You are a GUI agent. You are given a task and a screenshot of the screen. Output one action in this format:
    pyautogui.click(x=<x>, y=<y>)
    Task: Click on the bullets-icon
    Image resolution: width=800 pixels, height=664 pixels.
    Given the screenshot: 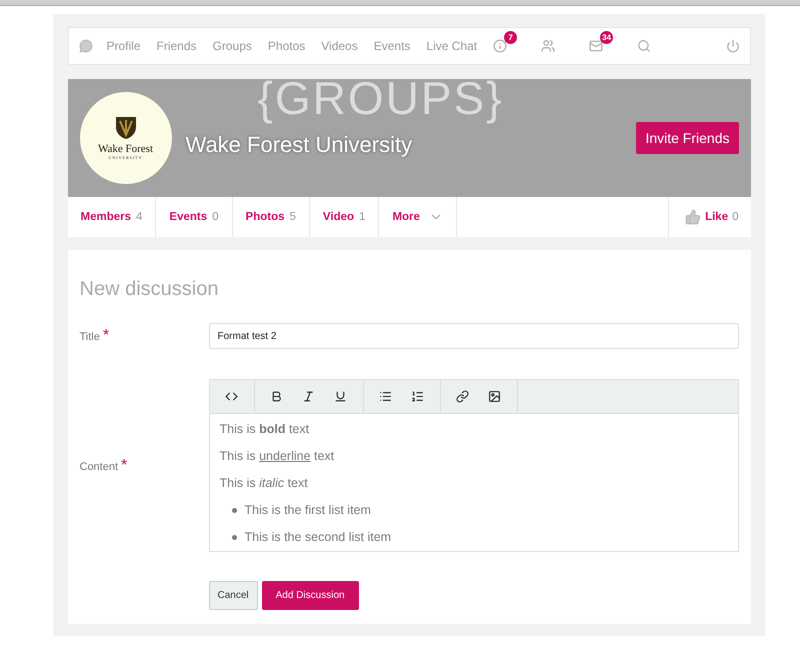 What is the action you would take?
    pyautogui.click(x=385, y=396)
    